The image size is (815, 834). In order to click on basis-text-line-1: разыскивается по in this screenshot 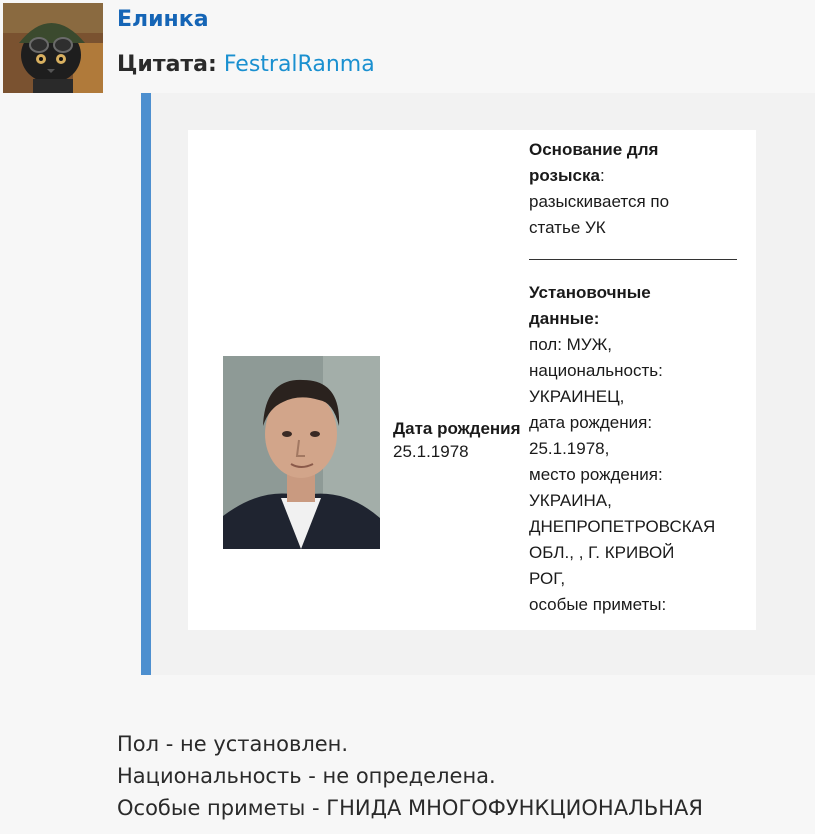, I will do `click(599, 201)`.